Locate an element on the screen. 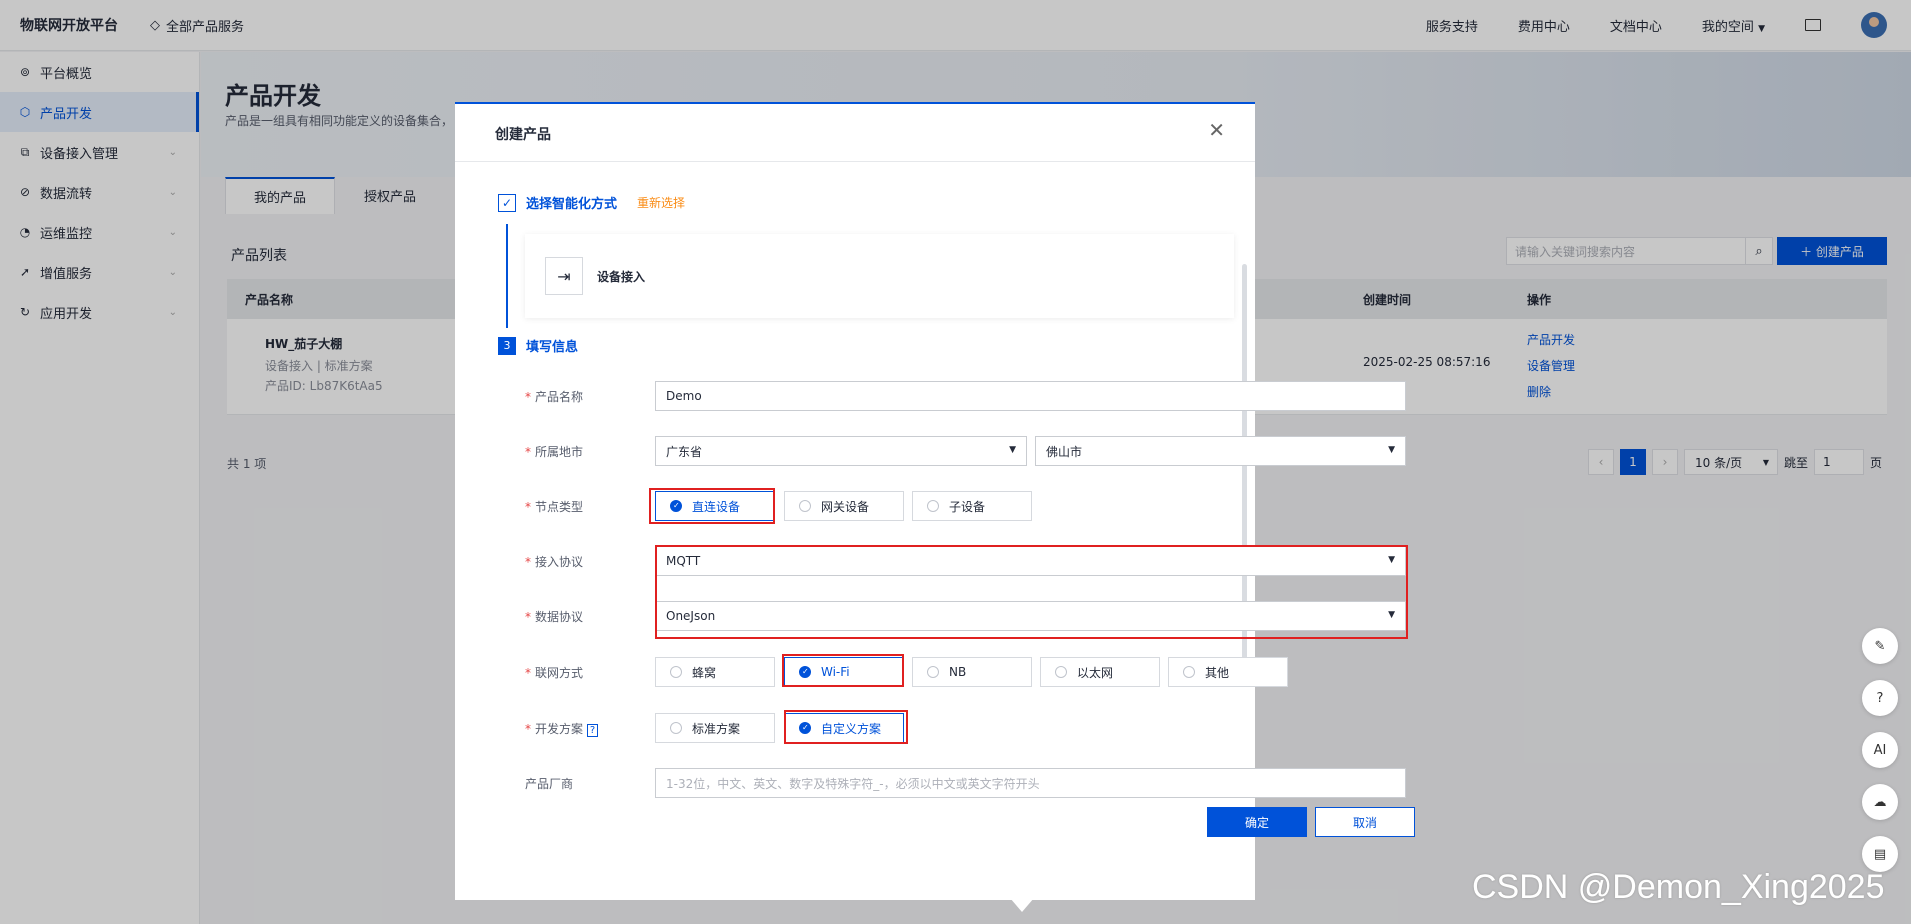 The width and height of the screenshot is (1911, 924). dev-standard-option: 标准方案 is located at coordinates (715, 728).